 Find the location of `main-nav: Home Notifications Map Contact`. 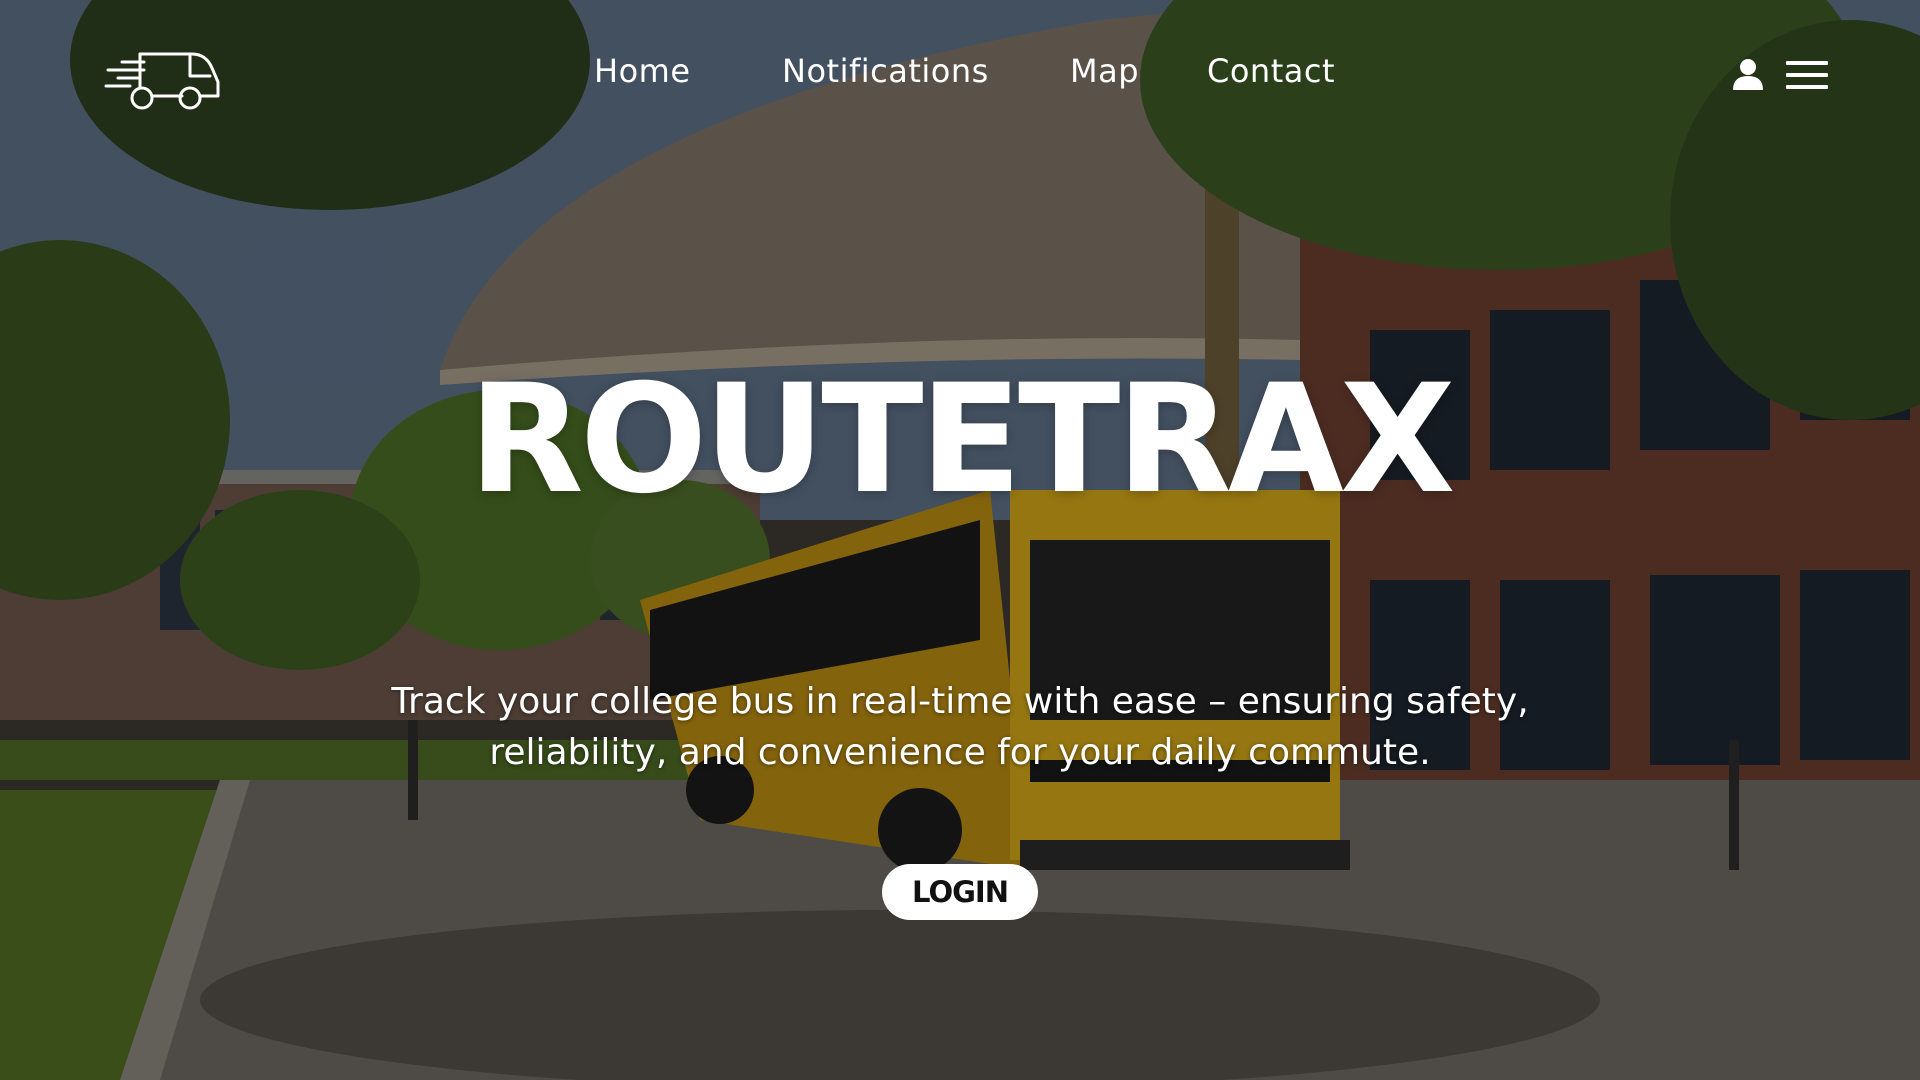

main-nav: Home Notifications Map Contact is located at coordinates (960, 74).